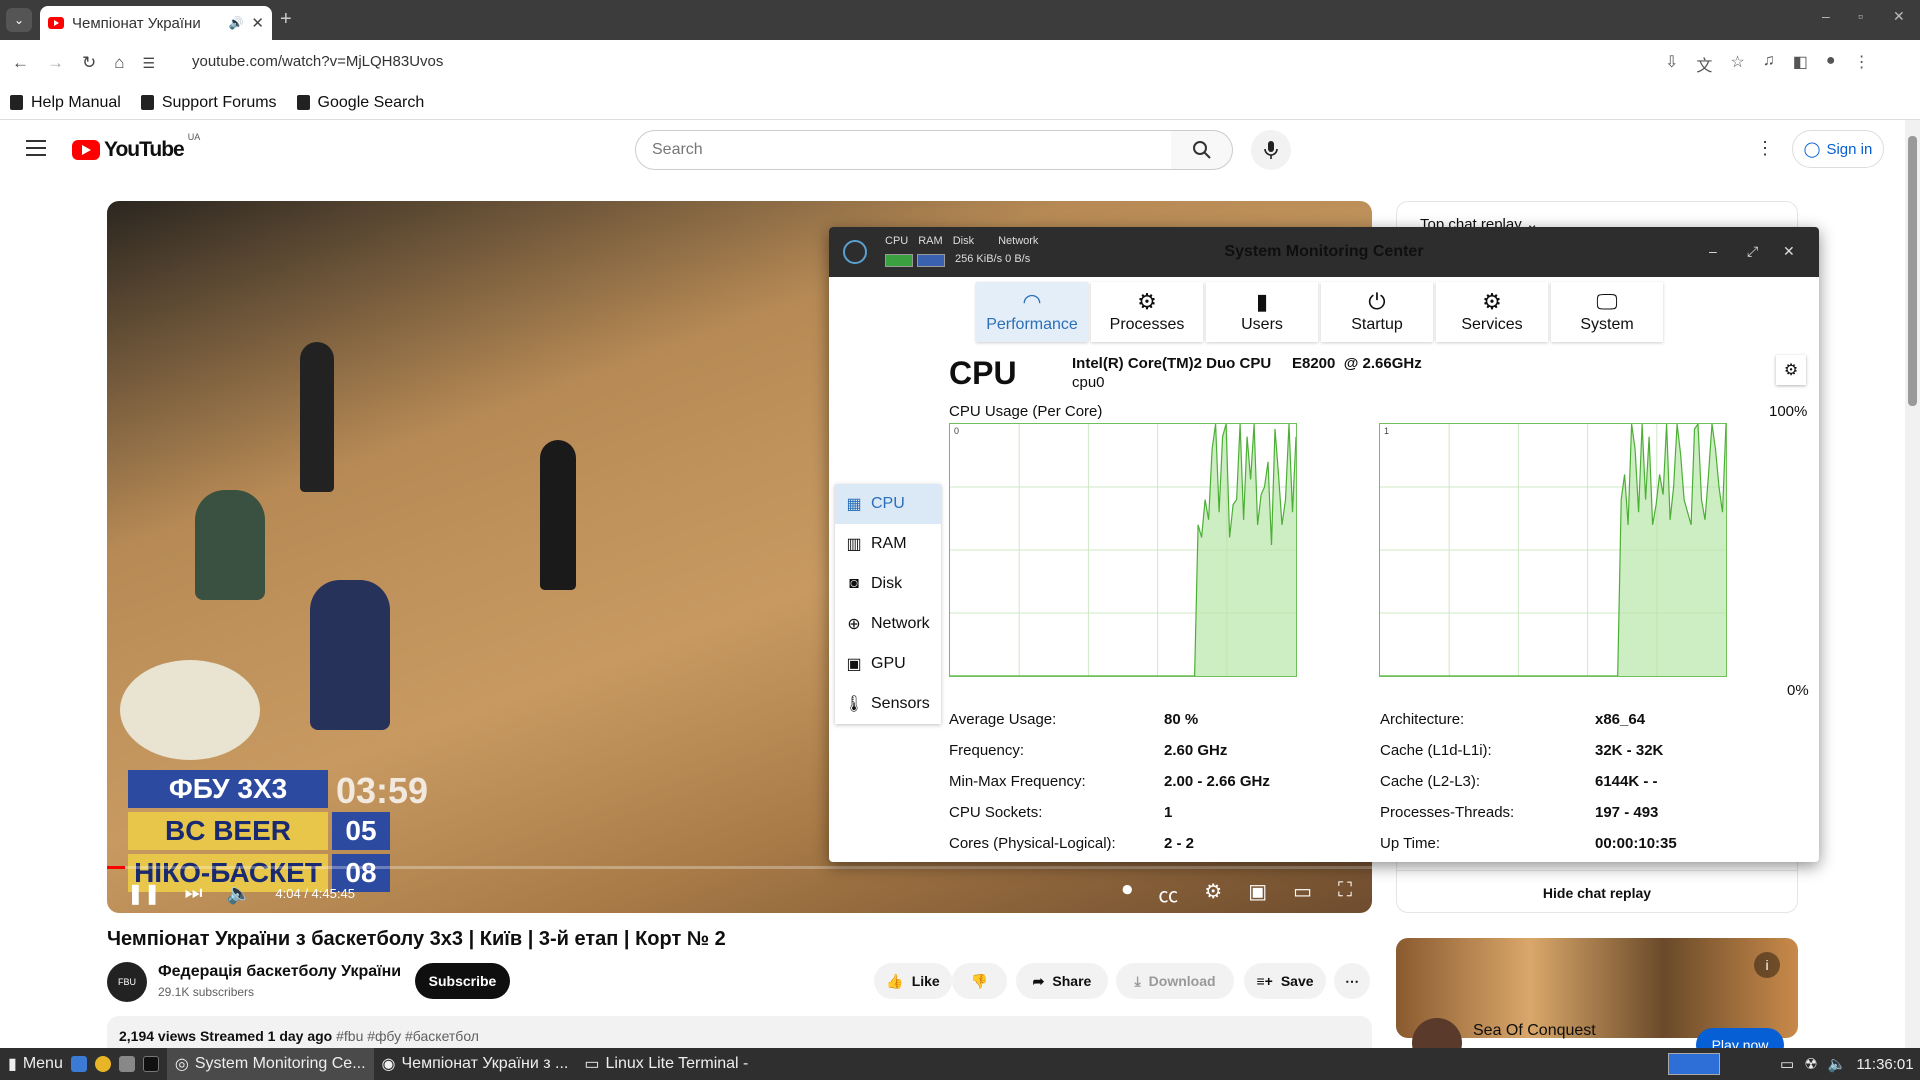 The image size is (1920, 1080). I want to click on tab-startup: ⏻ Startup, so click(1377, 312).